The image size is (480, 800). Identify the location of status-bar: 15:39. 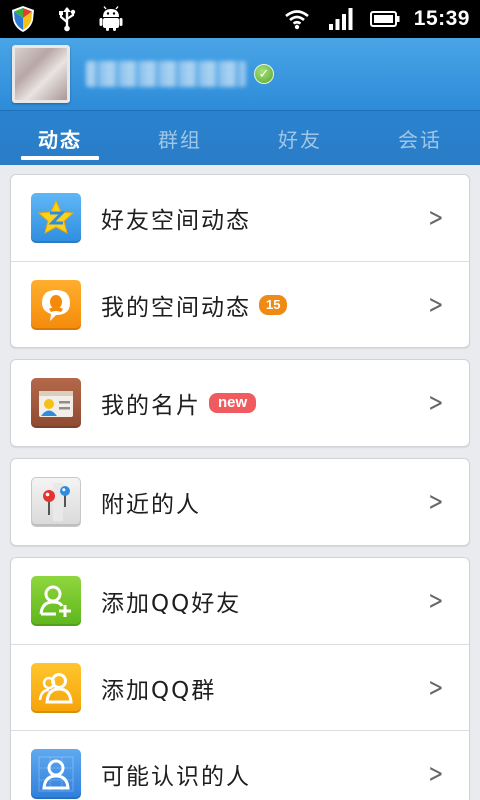
(240, 19).